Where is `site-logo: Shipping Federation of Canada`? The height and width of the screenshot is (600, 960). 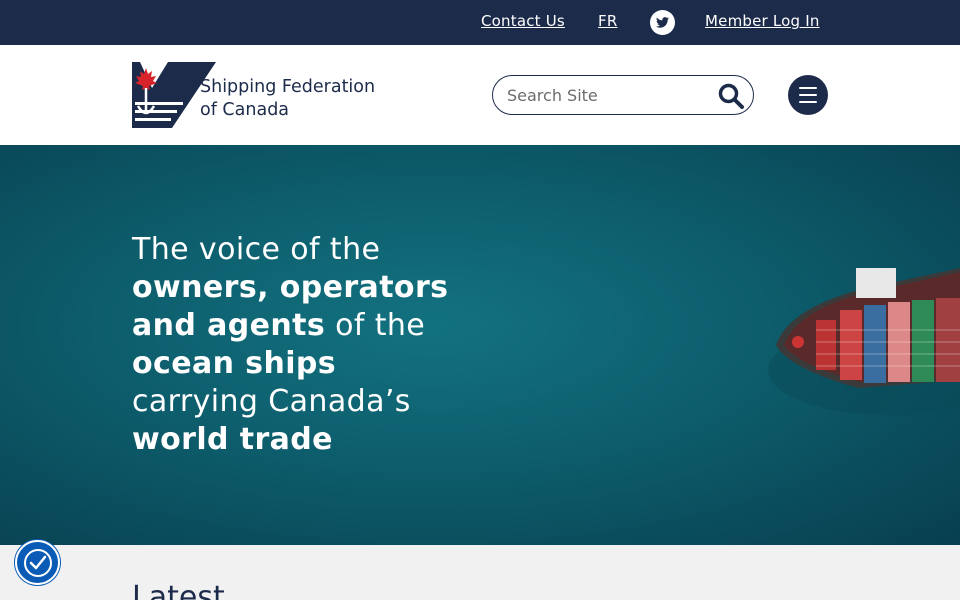 site-logo: Shipping Federation of Canada is located at coordinates (267, 96).